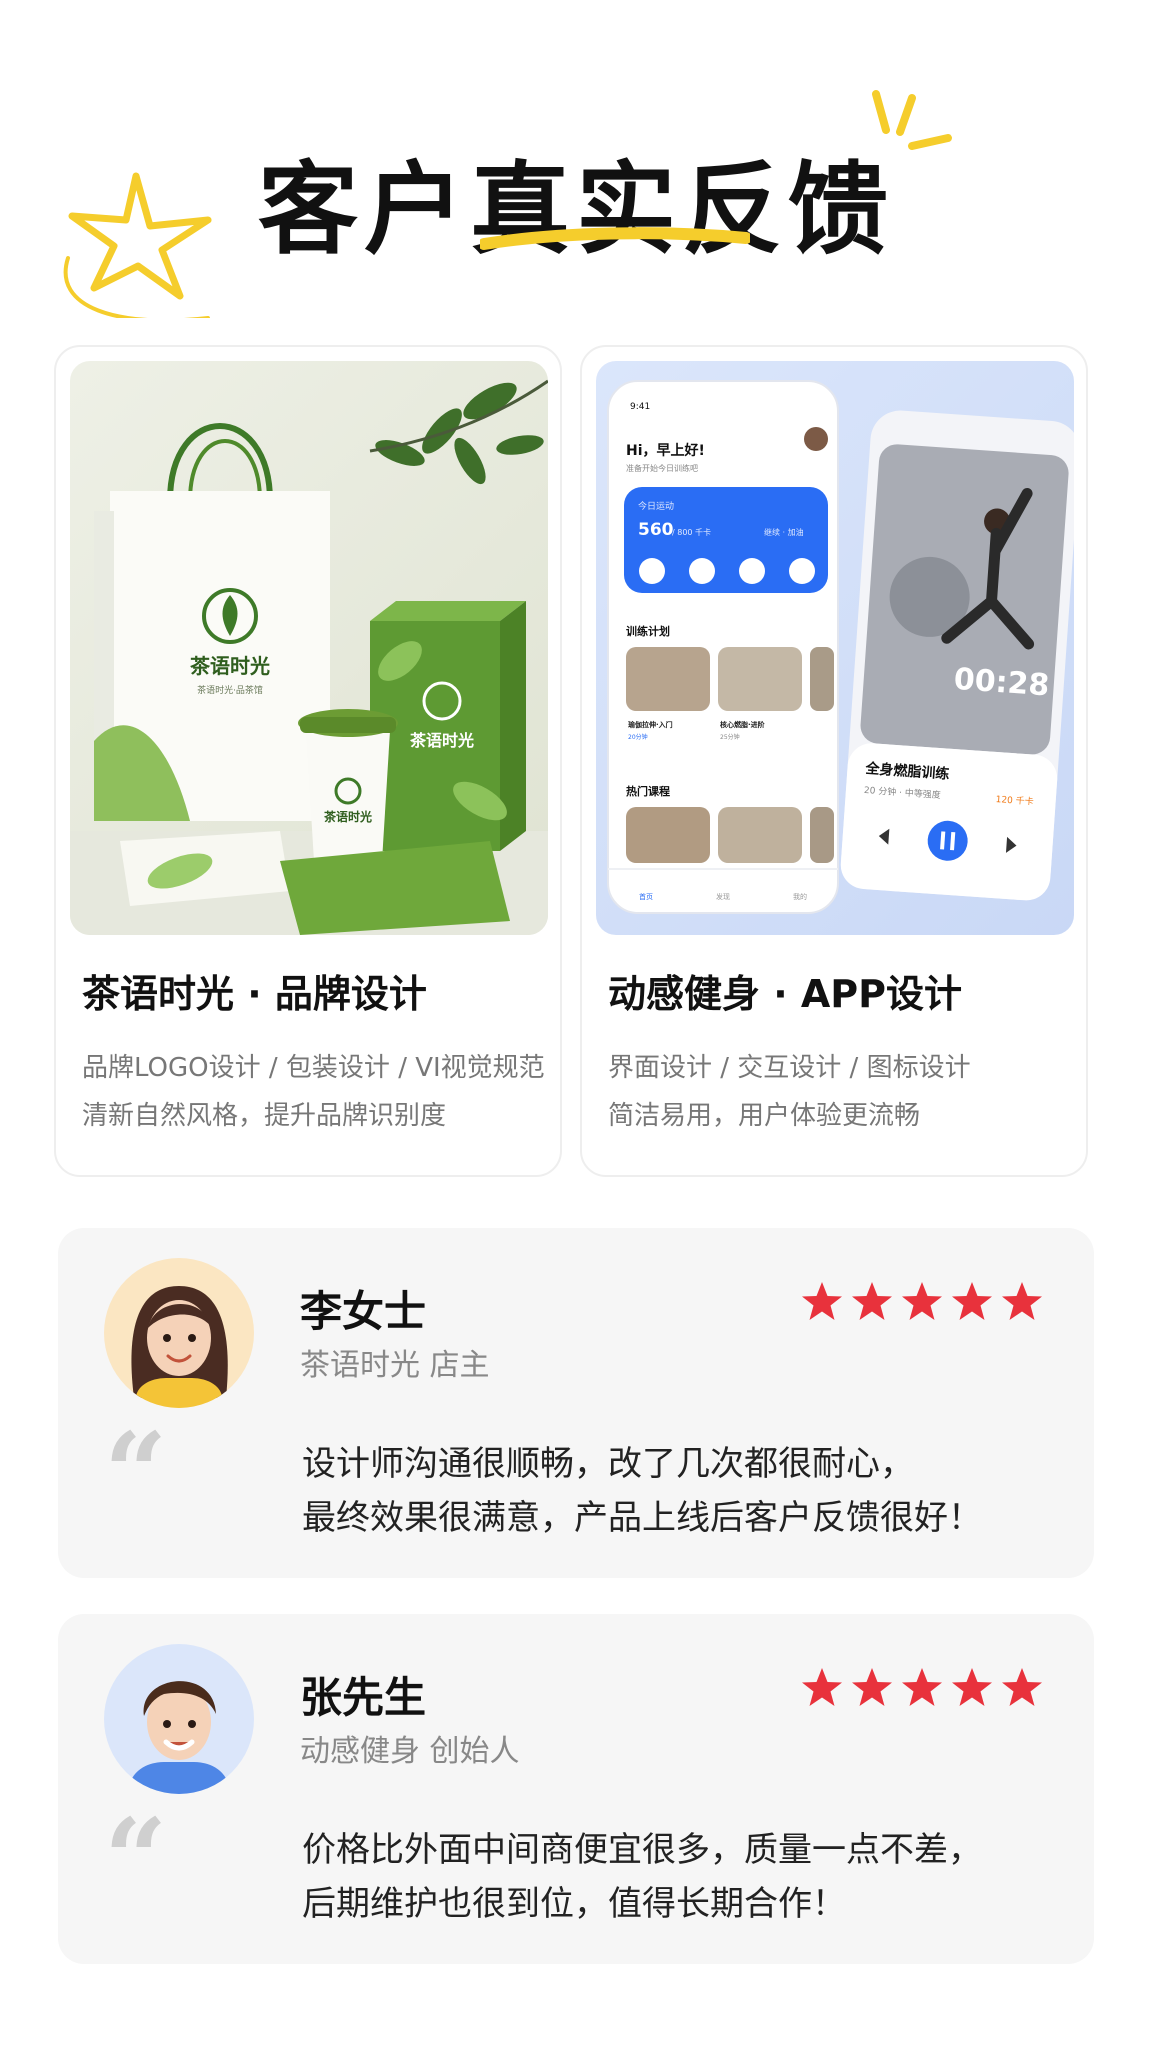 Image resolution: width=1152 pixels, height=2048 pixels. I want to click on plan-item-2: 核心燃脂·进阶, so click(743, 724).